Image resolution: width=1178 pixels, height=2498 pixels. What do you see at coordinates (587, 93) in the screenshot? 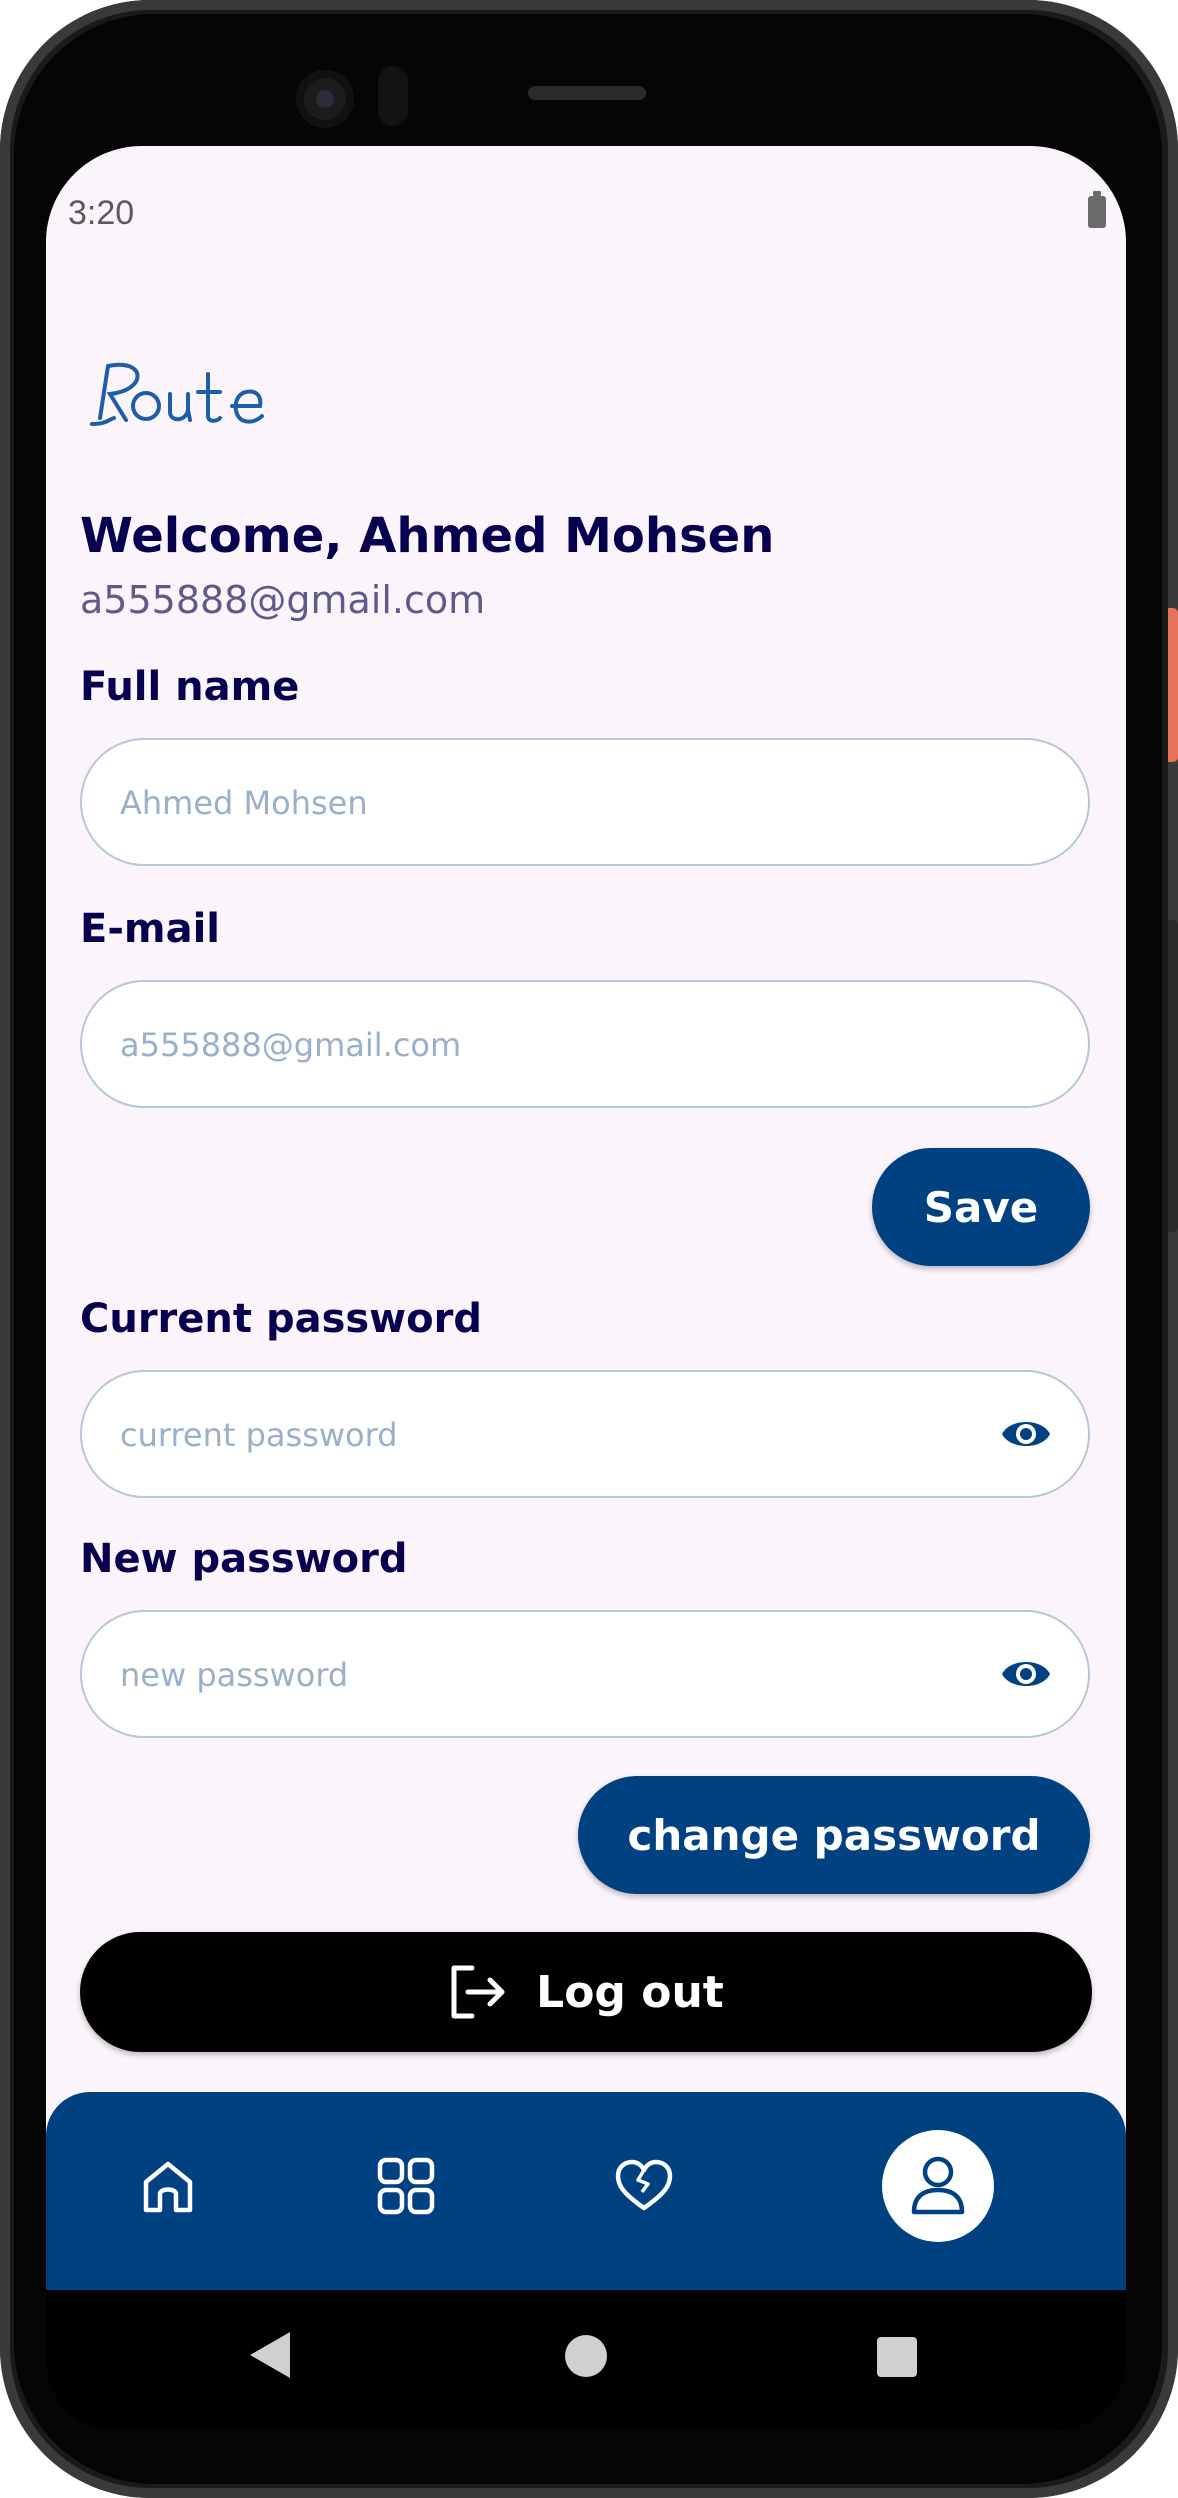
I see `earpiece-speaker` at bounding box center [587, 93].